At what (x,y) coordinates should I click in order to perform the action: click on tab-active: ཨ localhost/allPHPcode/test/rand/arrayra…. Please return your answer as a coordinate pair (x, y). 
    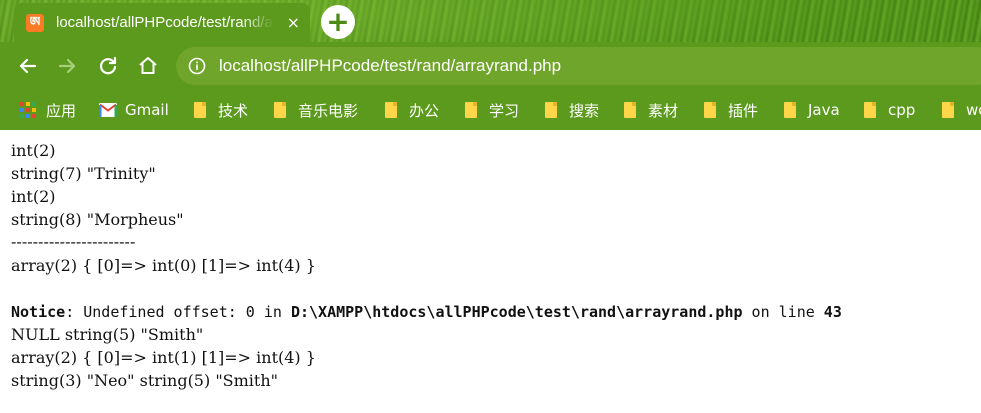
    Looking at the image, I should click on (162, 22).